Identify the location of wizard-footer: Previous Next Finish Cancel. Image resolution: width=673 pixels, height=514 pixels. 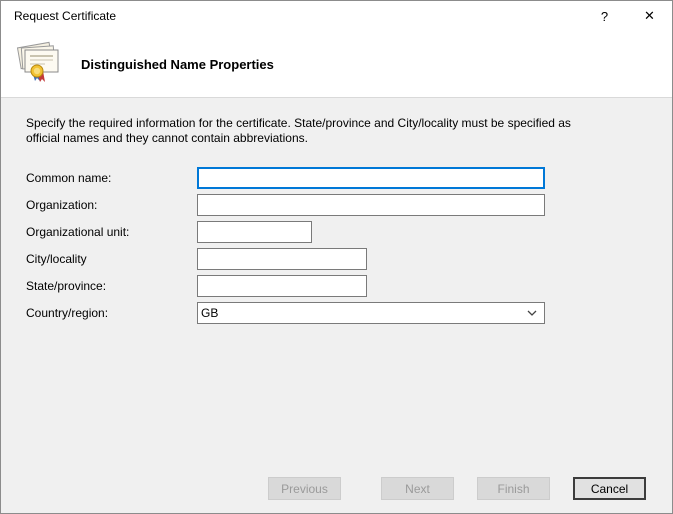
(336, 488).